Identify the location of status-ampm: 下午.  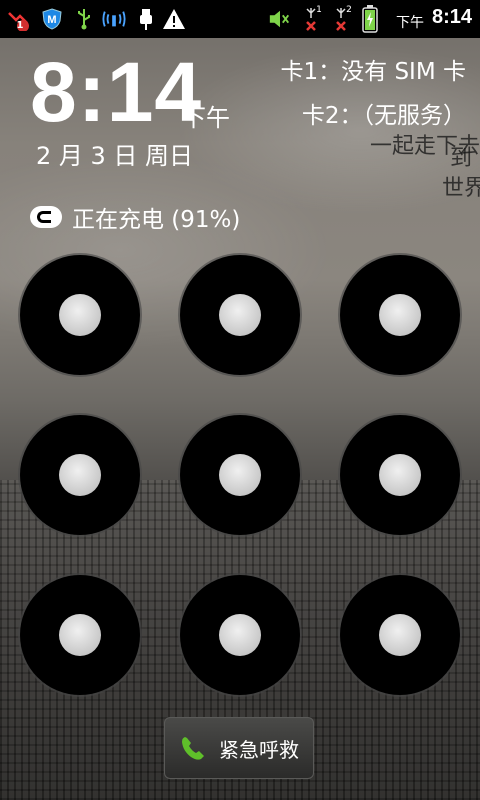
(410, 23).